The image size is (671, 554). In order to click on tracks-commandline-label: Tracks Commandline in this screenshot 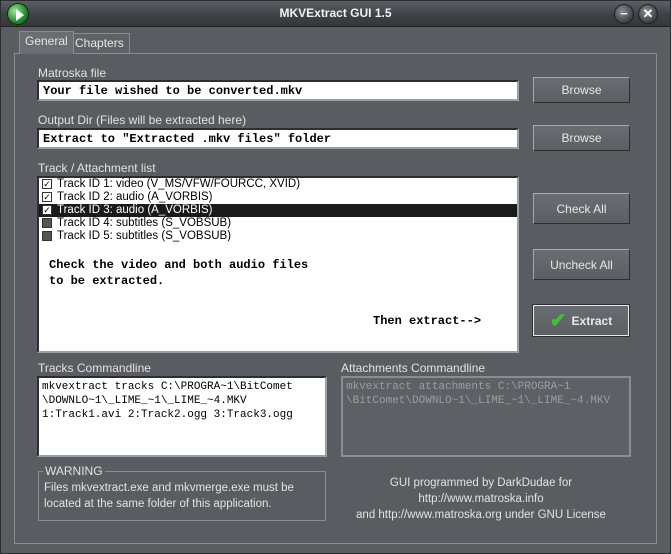, I will do `click(94, 368)`.